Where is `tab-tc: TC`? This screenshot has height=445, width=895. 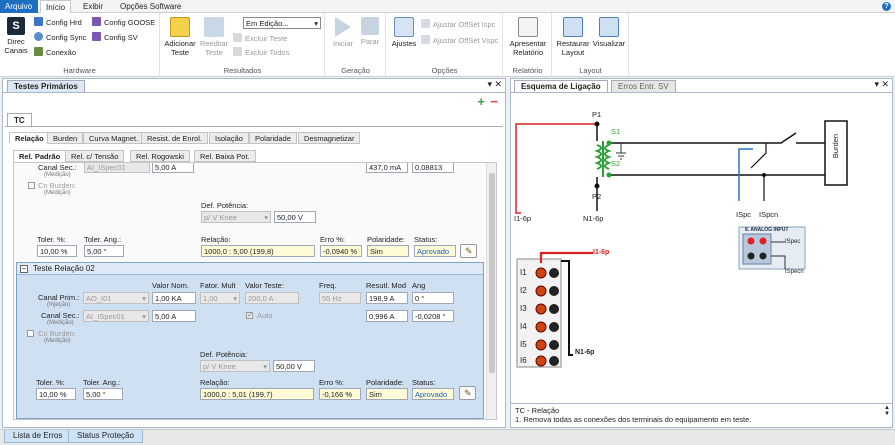 tab-tc: TC is located at coordinates (19, 119).